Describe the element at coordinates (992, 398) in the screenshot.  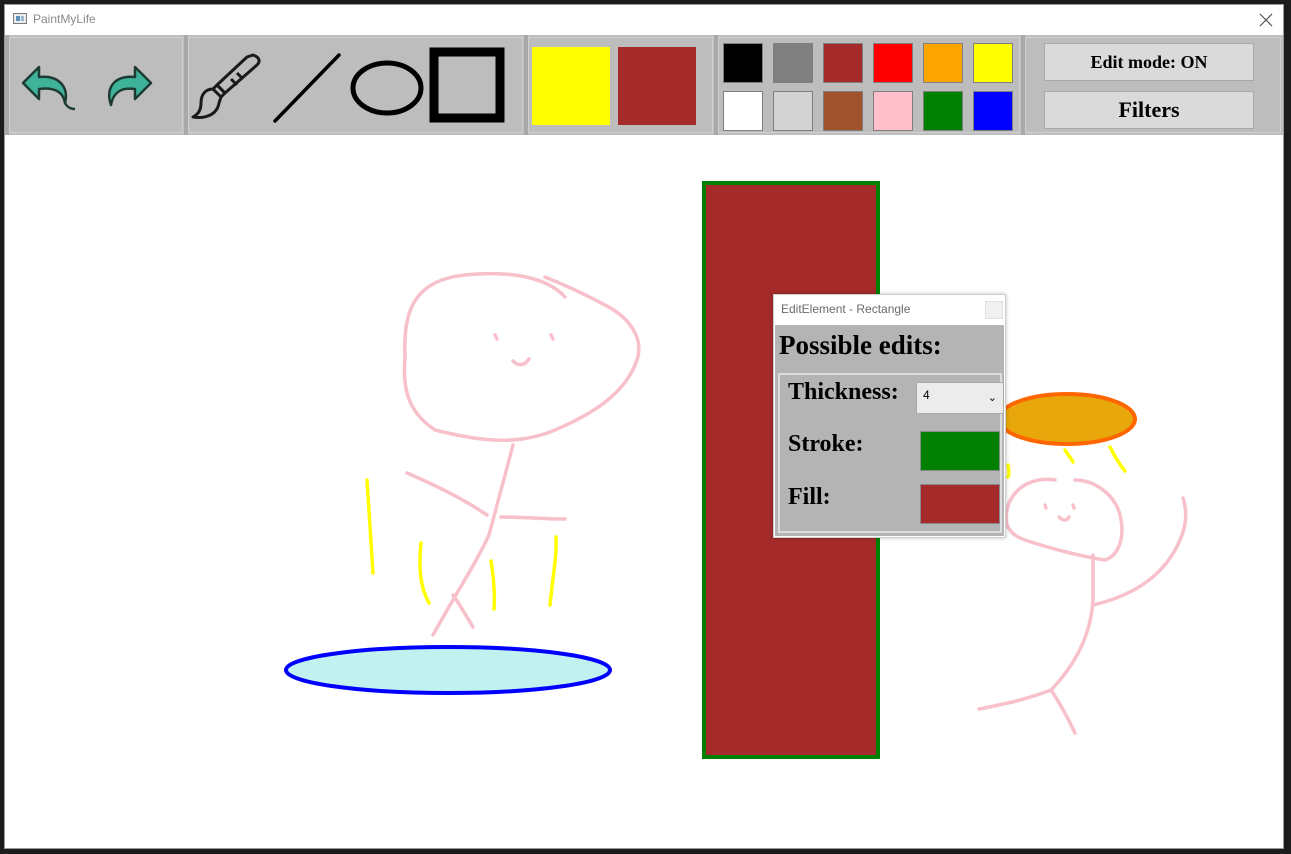
I see `chevron-down-icon: ⌄` at that location.